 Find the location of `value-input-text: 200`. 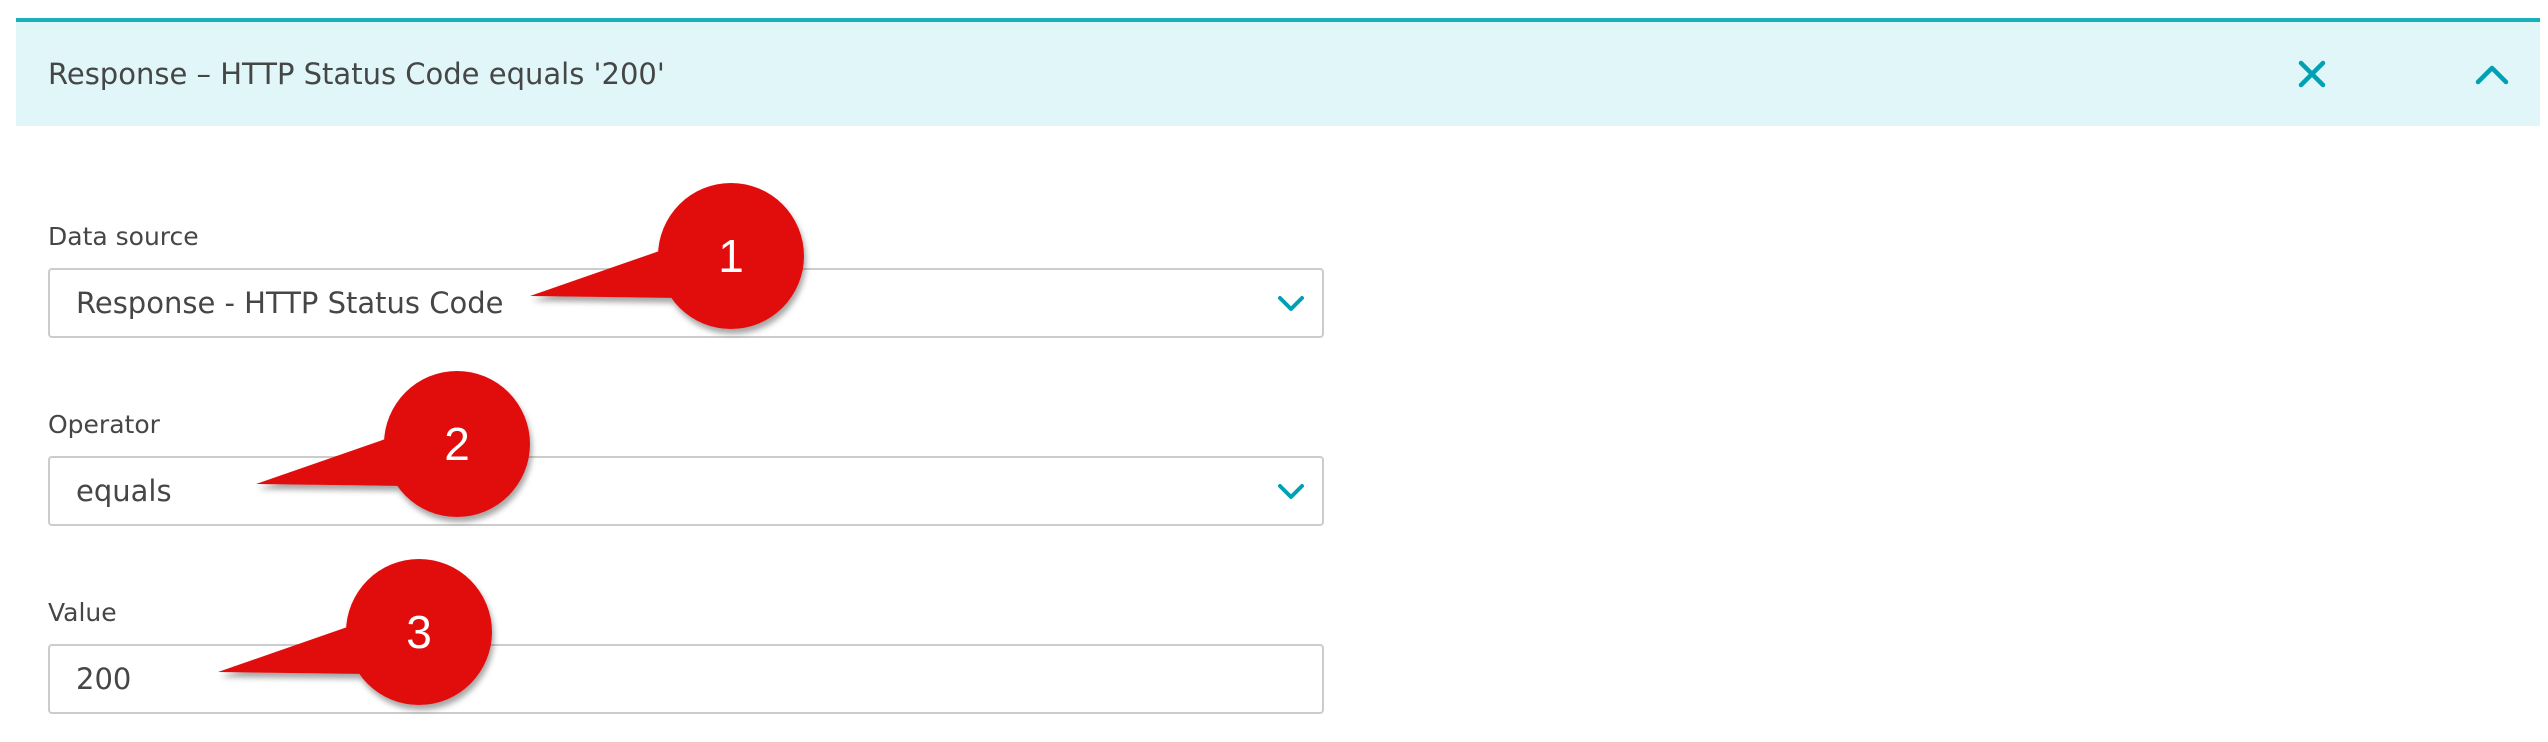

value-input-text: 200 is located at coordinates (104, 679).